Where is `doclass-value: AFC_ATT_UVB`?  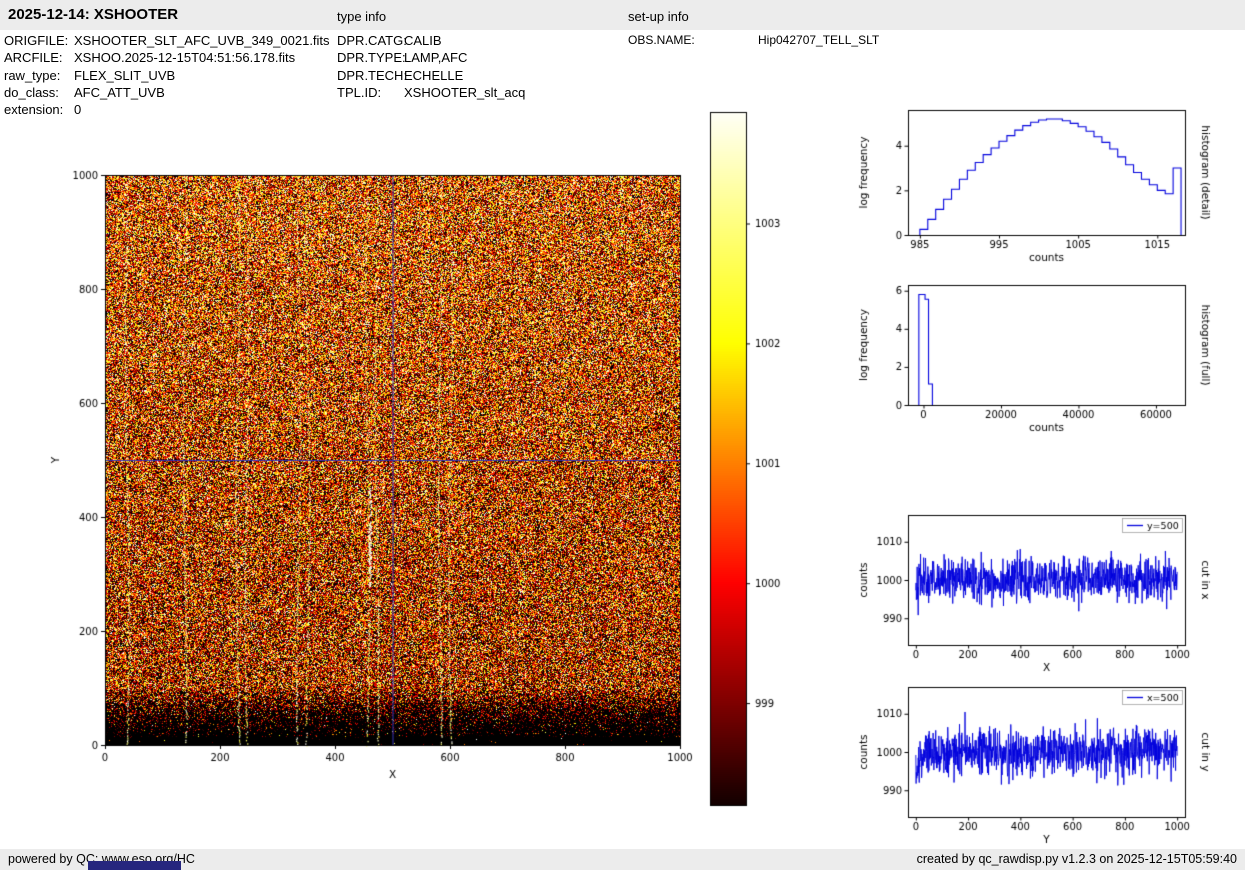 doclass-value: AFC_ATT_UVB is located at coordinates (119, 92).